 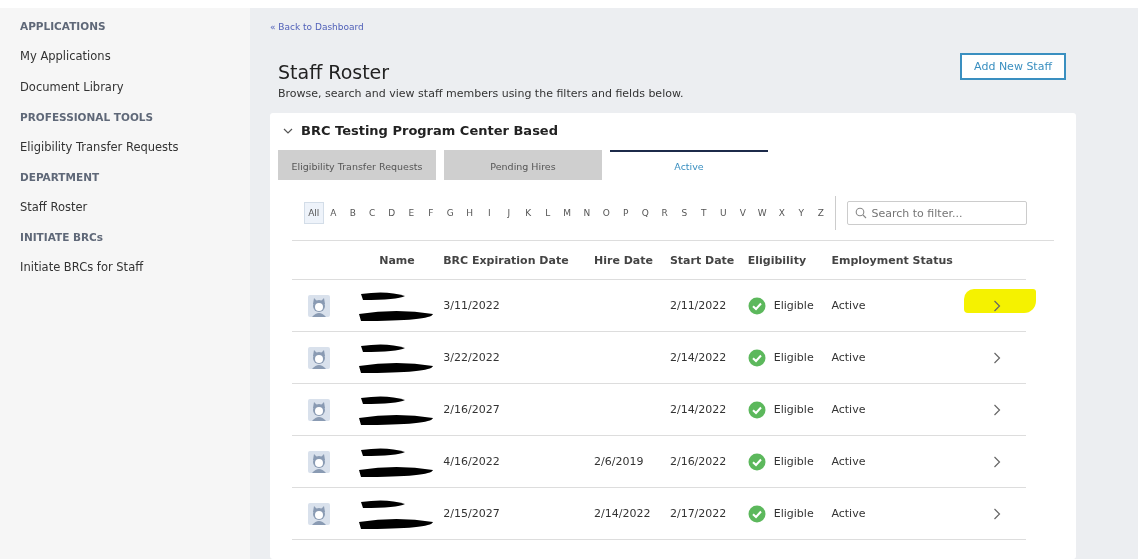 What do you see at coordinates (431, 213) in the screenshot?
I see `letter-filter: F` at bounding box center [431, 213].